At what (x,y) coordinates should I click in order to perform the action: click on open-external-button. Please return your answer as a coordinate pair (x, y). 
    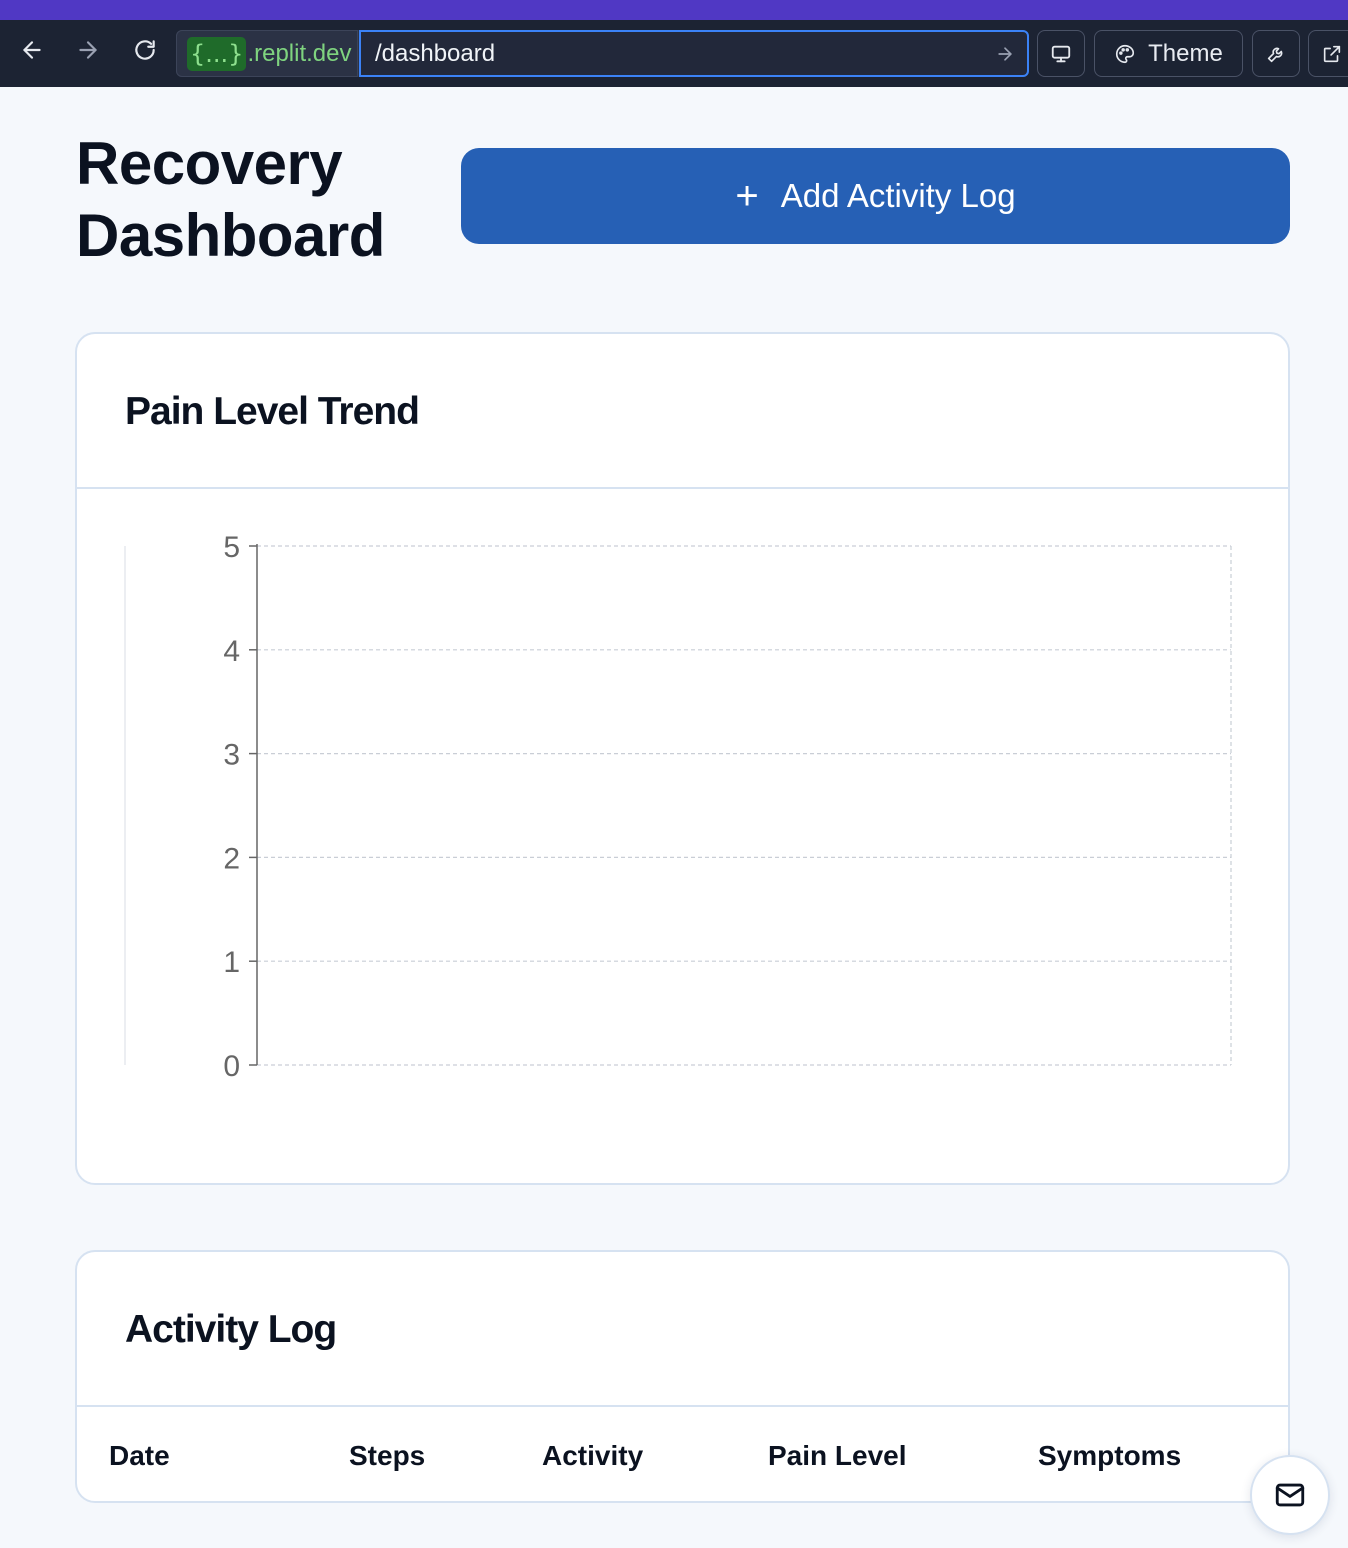
    Looking at the image, I should click on (1328, 53).